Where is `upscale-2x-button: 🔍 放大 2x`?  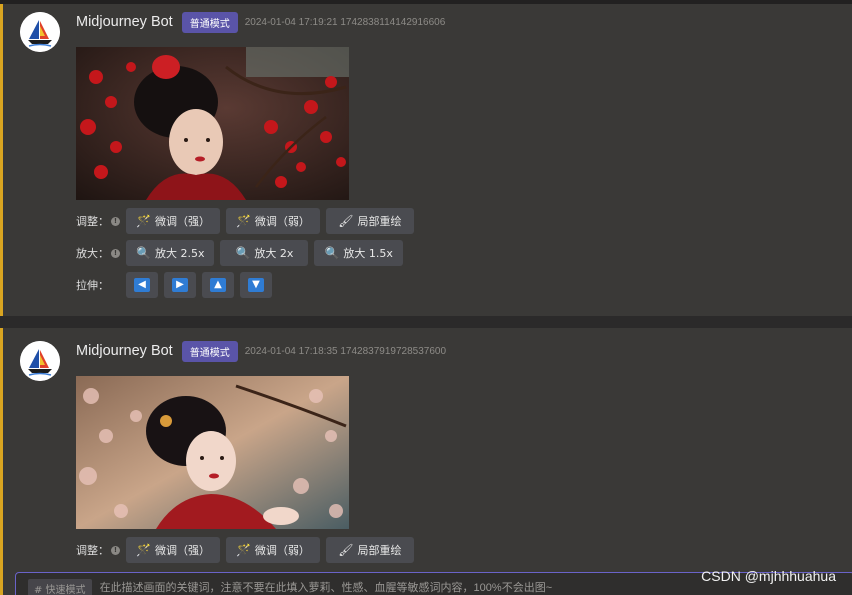
upscale-2x-button: 🔍 放大 2x is located at coordinates (264, 253).